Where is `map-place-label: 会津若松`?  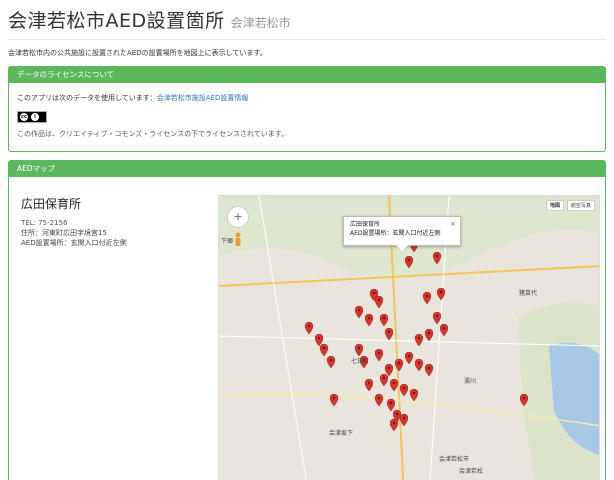 map-place-label: 会津若松 is located at coordinates (471, 471).